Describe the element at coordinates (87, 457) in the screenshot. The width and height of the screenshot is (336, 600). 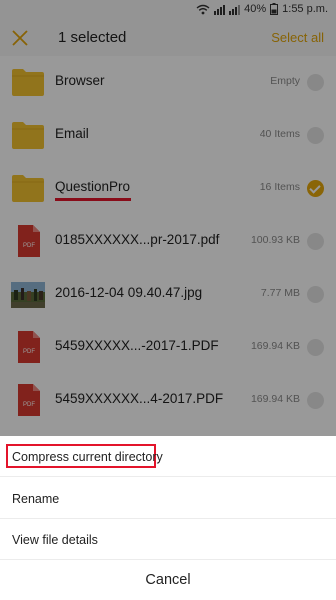
I see `compress-directory-option: Compress current directory` at that location.